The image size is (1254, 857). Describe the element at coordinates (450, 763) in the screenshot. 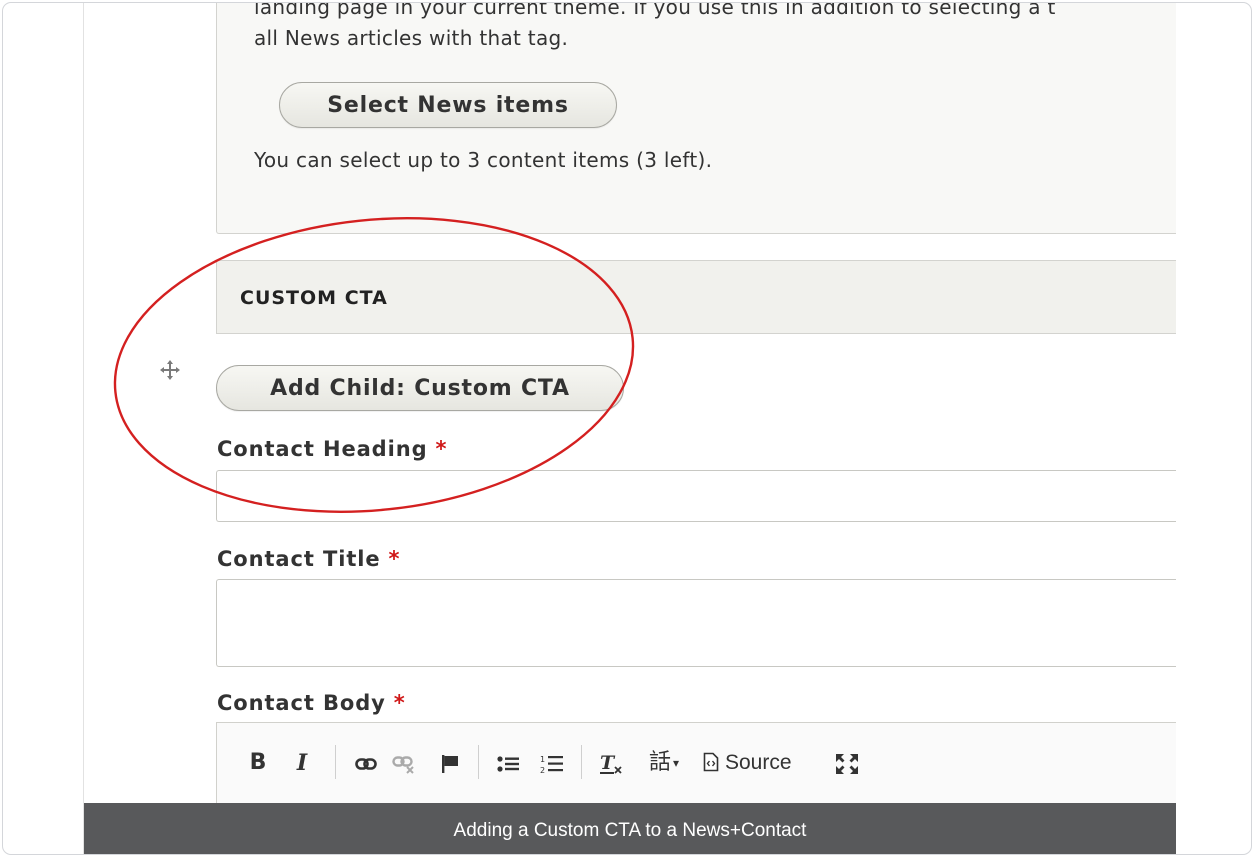

I see `flag-icon` at that location.